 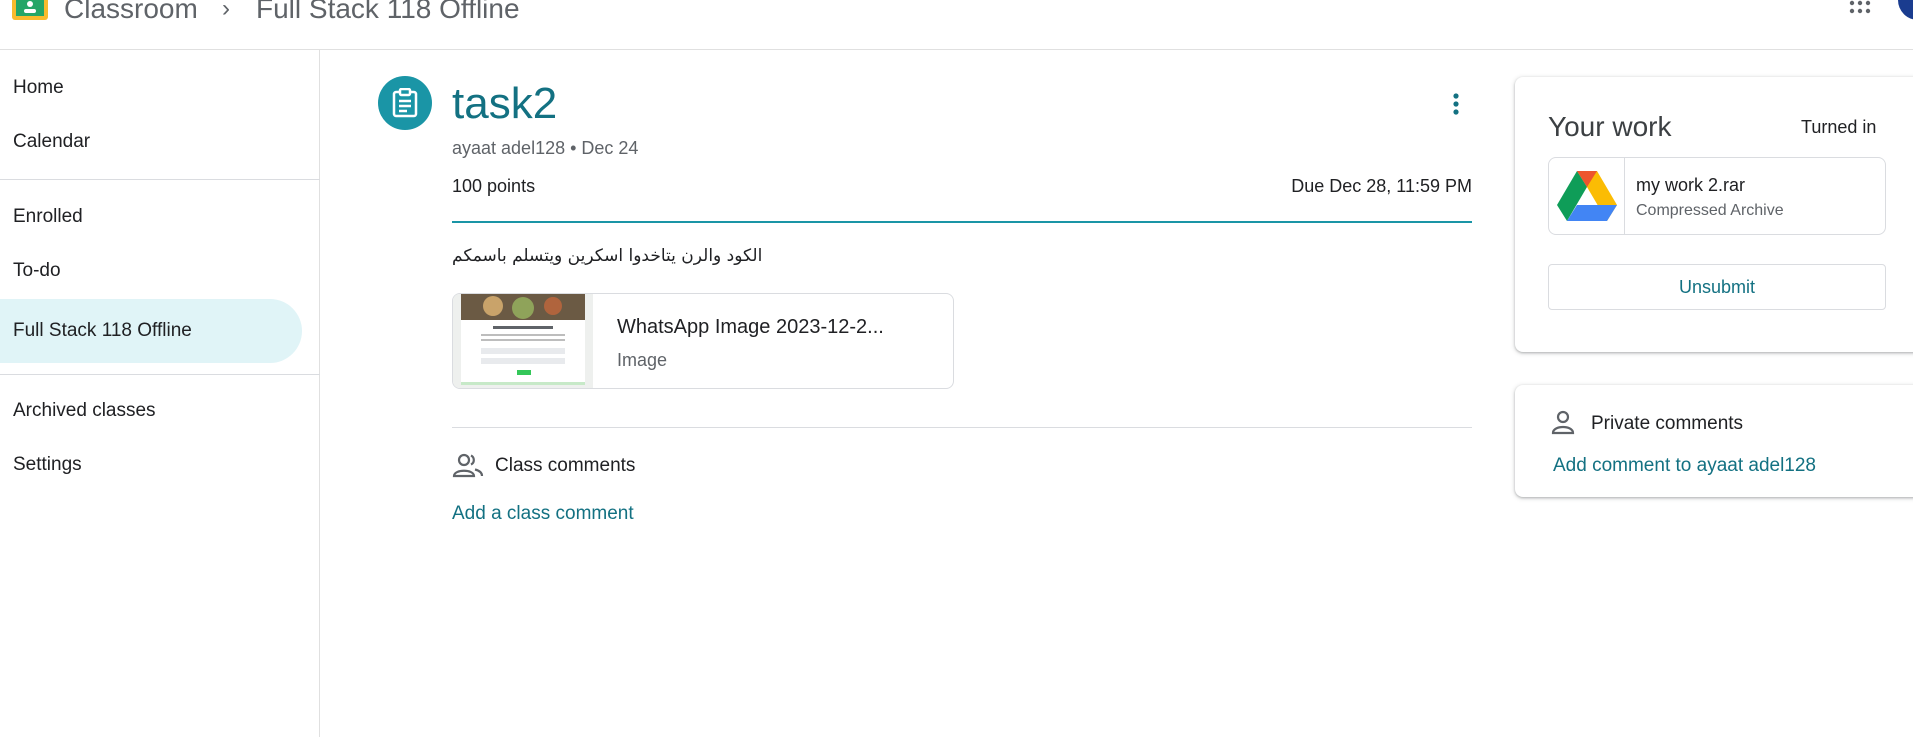 What do you see at coordinates (38, 87) in the screenshot?
I see `sidebar-item-label: Home` at bounding box center [38, 87].